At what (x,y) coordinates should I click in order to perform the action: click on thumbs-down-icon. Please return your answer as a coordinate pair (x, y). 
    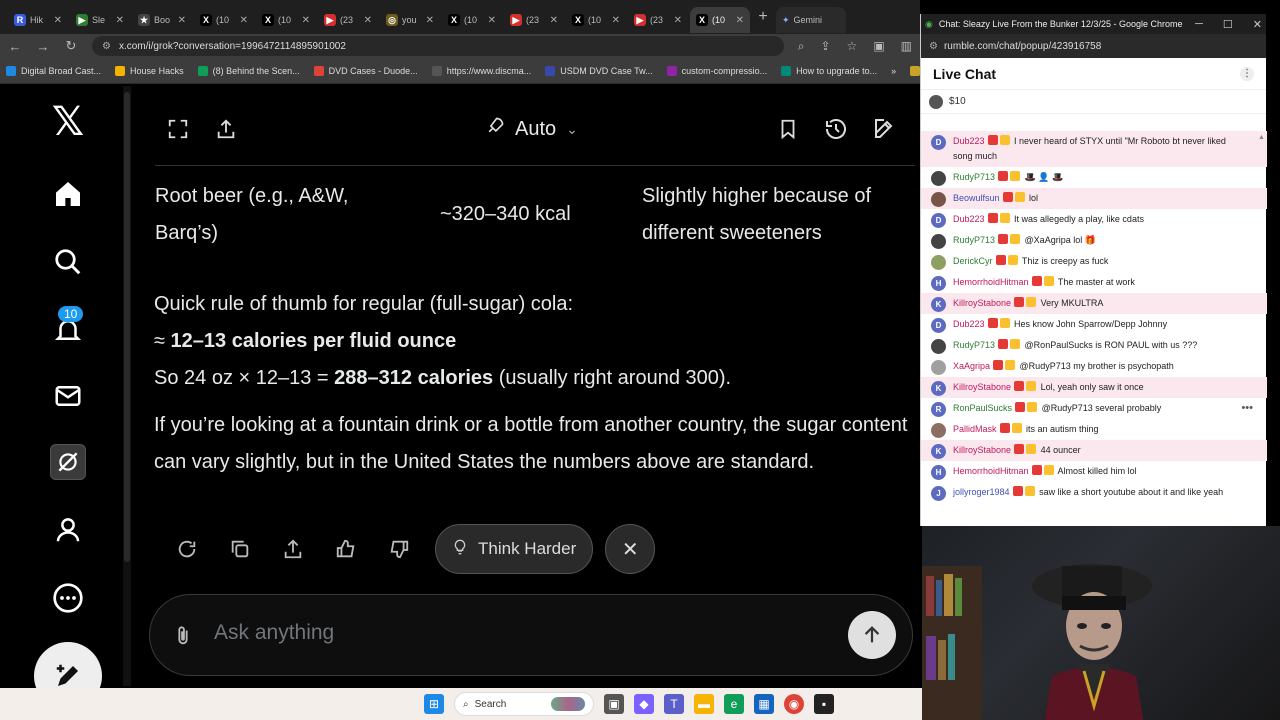
    Looking at the image, I should click on (398, 549).